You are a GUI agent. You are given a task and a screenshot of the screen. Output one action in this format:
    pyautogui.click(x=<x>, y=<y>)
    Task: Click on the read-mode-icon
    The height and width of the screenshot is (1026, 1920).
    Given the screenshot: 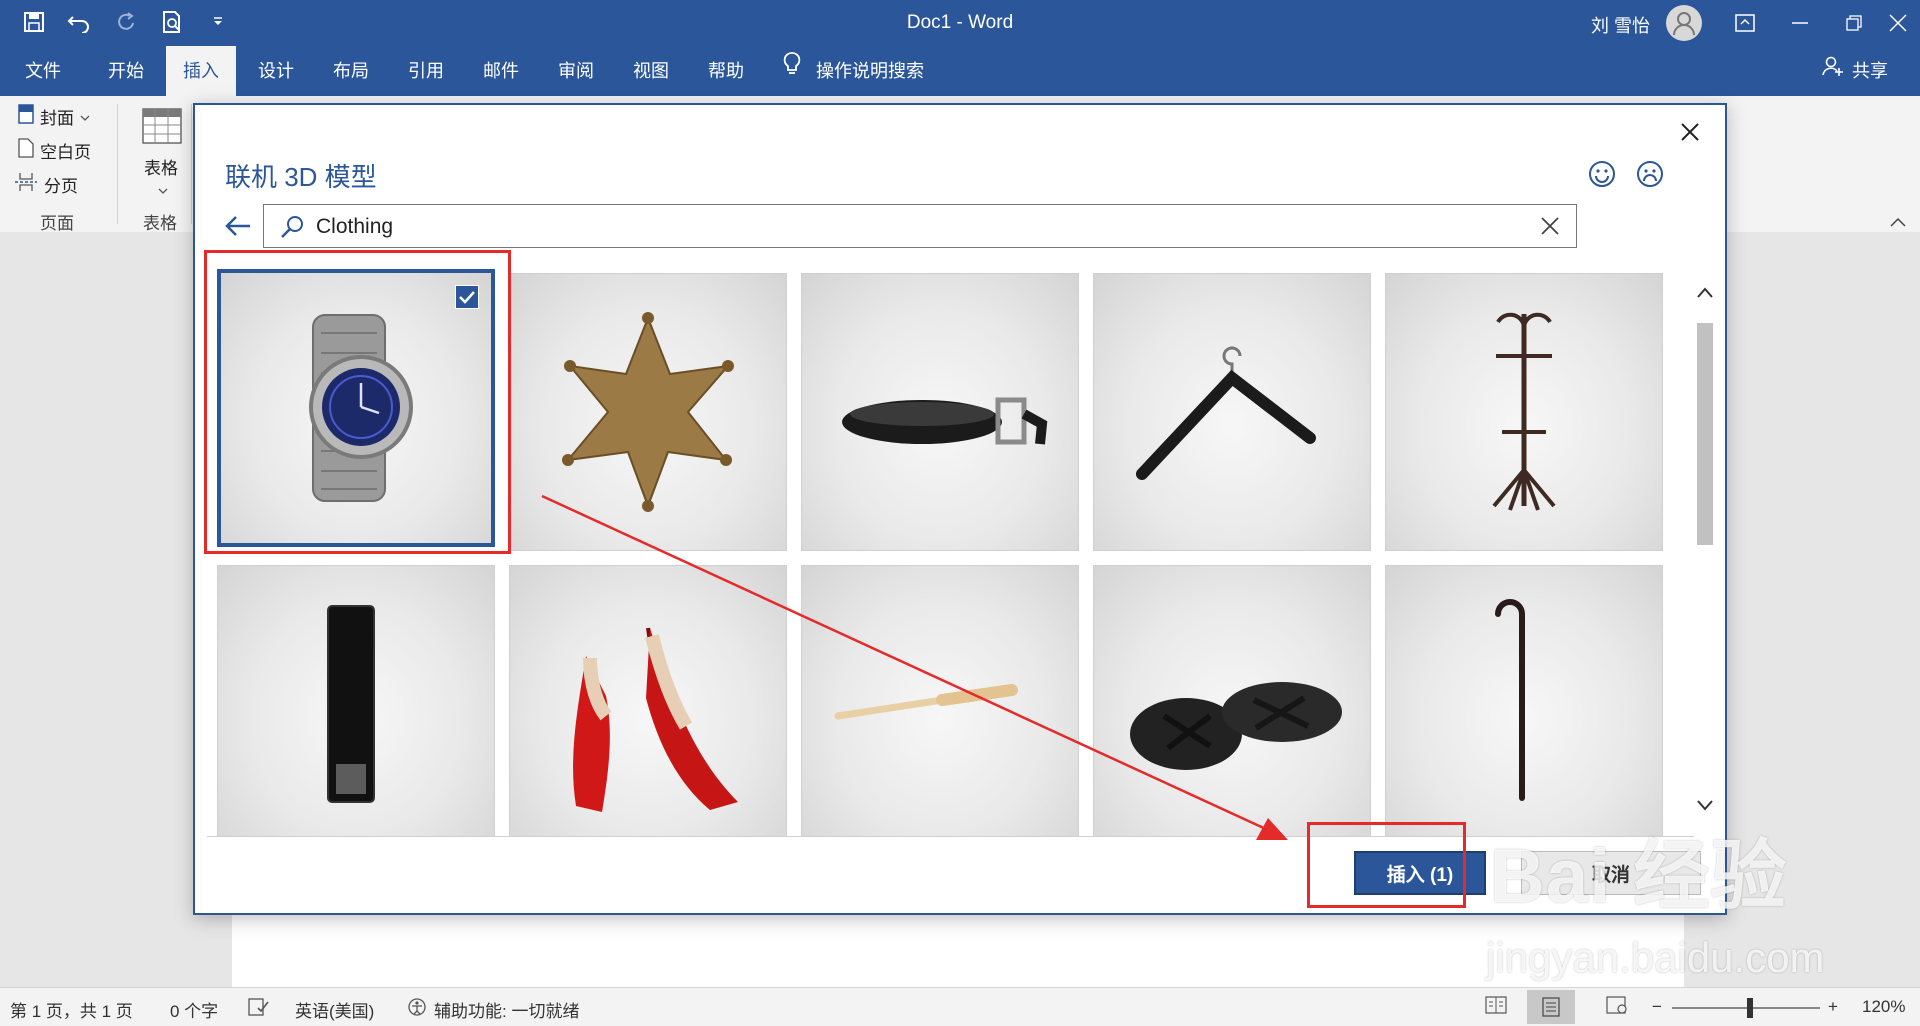 What is the action you would take?
    pyautogui.click(x=1496, y=1007)
    